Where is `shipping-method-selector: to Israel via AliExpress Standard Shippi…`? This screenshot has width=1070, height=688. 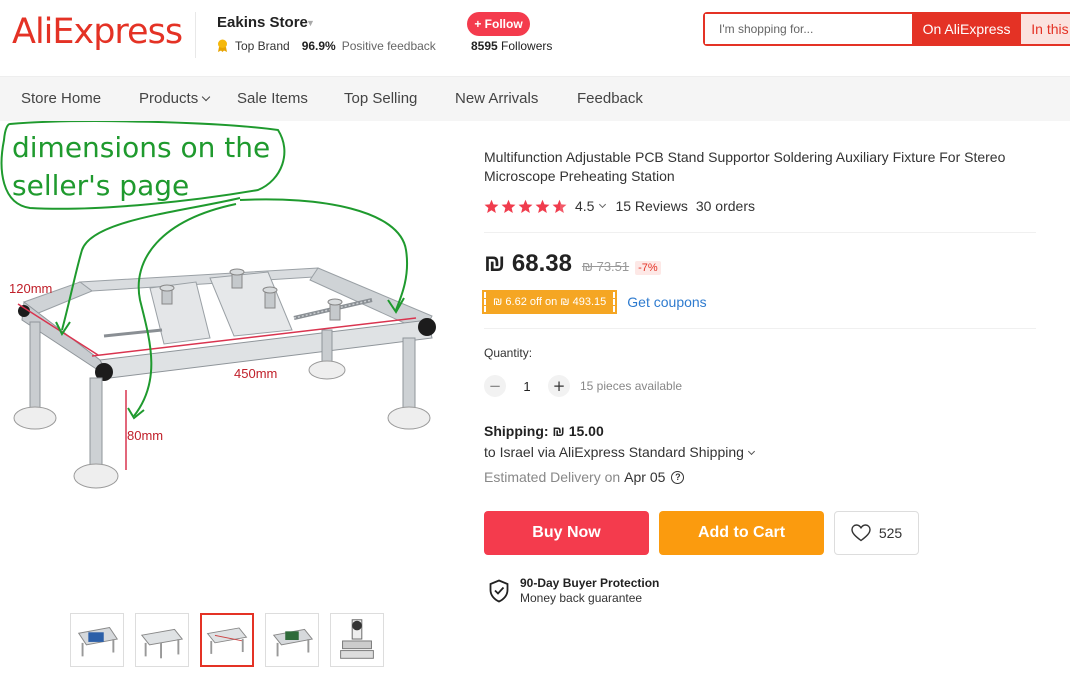 shipping-method-selector: to Israel via AliExpress Standard Shippi… is located at coordinates (619, 452).